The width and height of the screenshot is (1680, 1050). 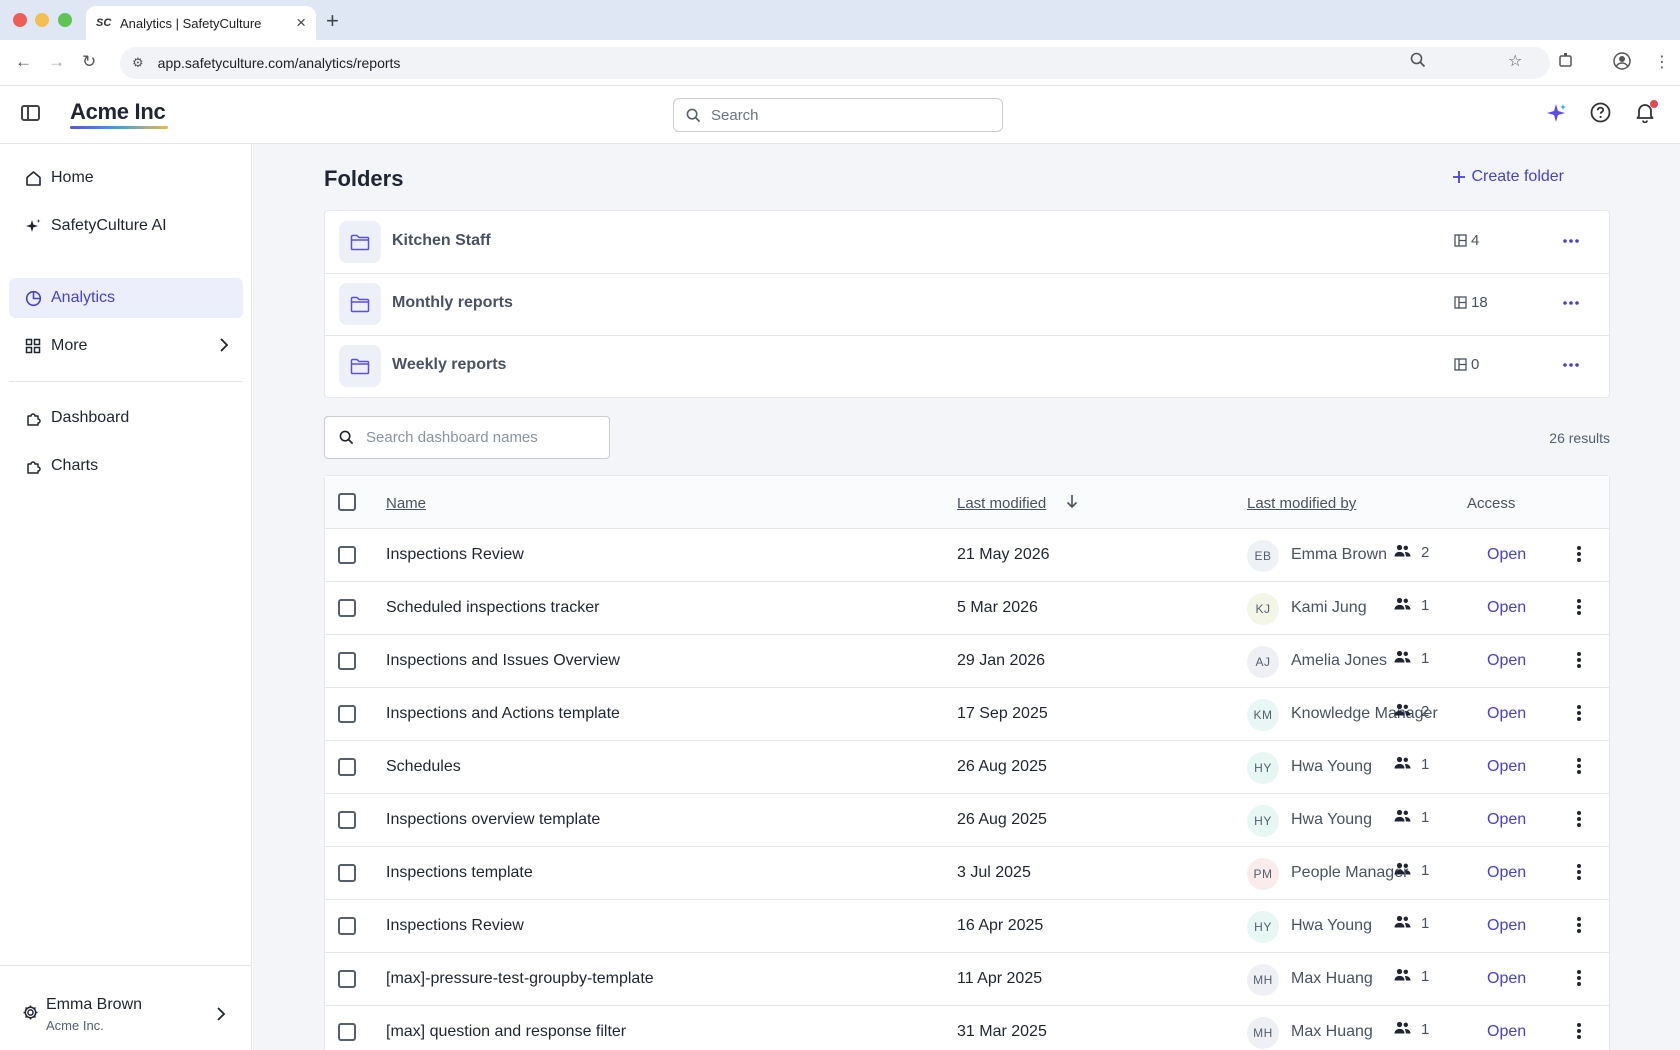 What do you see at coordinates (1418, 62) in the screenshot?
I see `zoom-icon` at bounding box center [1418, 62].